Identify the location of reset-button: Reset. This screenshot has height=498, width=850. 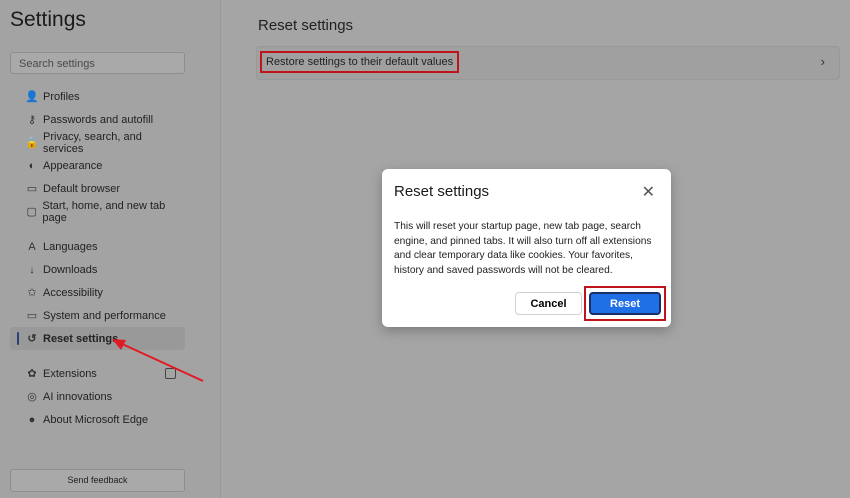
(625, 303).